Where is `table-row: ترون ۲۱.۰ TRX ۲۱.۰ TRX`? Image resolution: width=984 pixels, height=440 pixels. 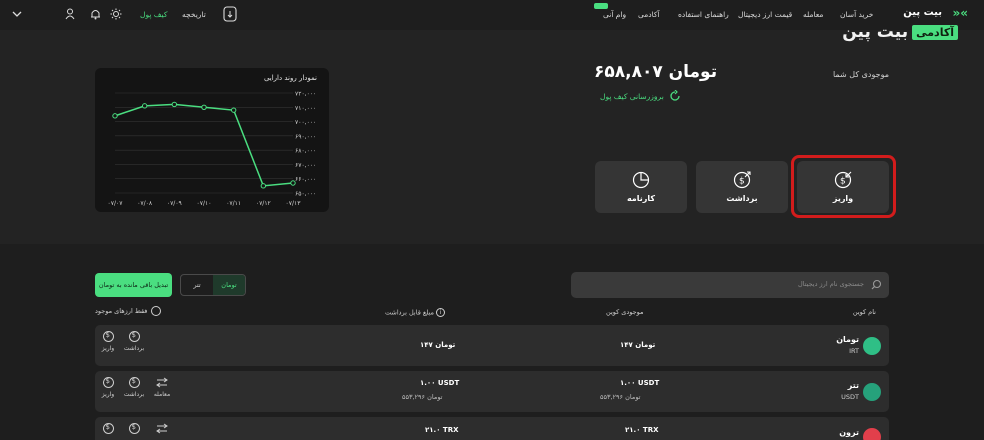
table-row: ترون ۲۱.۰ TRX ۲۱.۰ TRX is located at coordinates (492, 428).